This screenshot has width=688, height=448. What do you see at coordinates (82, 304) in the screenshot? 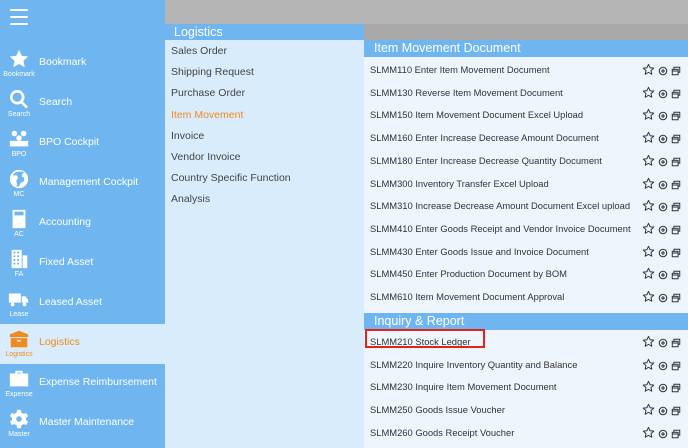
I see `sidebar-item-leased-asset: Lease Leased Asset` at bounding box center [82, 304].